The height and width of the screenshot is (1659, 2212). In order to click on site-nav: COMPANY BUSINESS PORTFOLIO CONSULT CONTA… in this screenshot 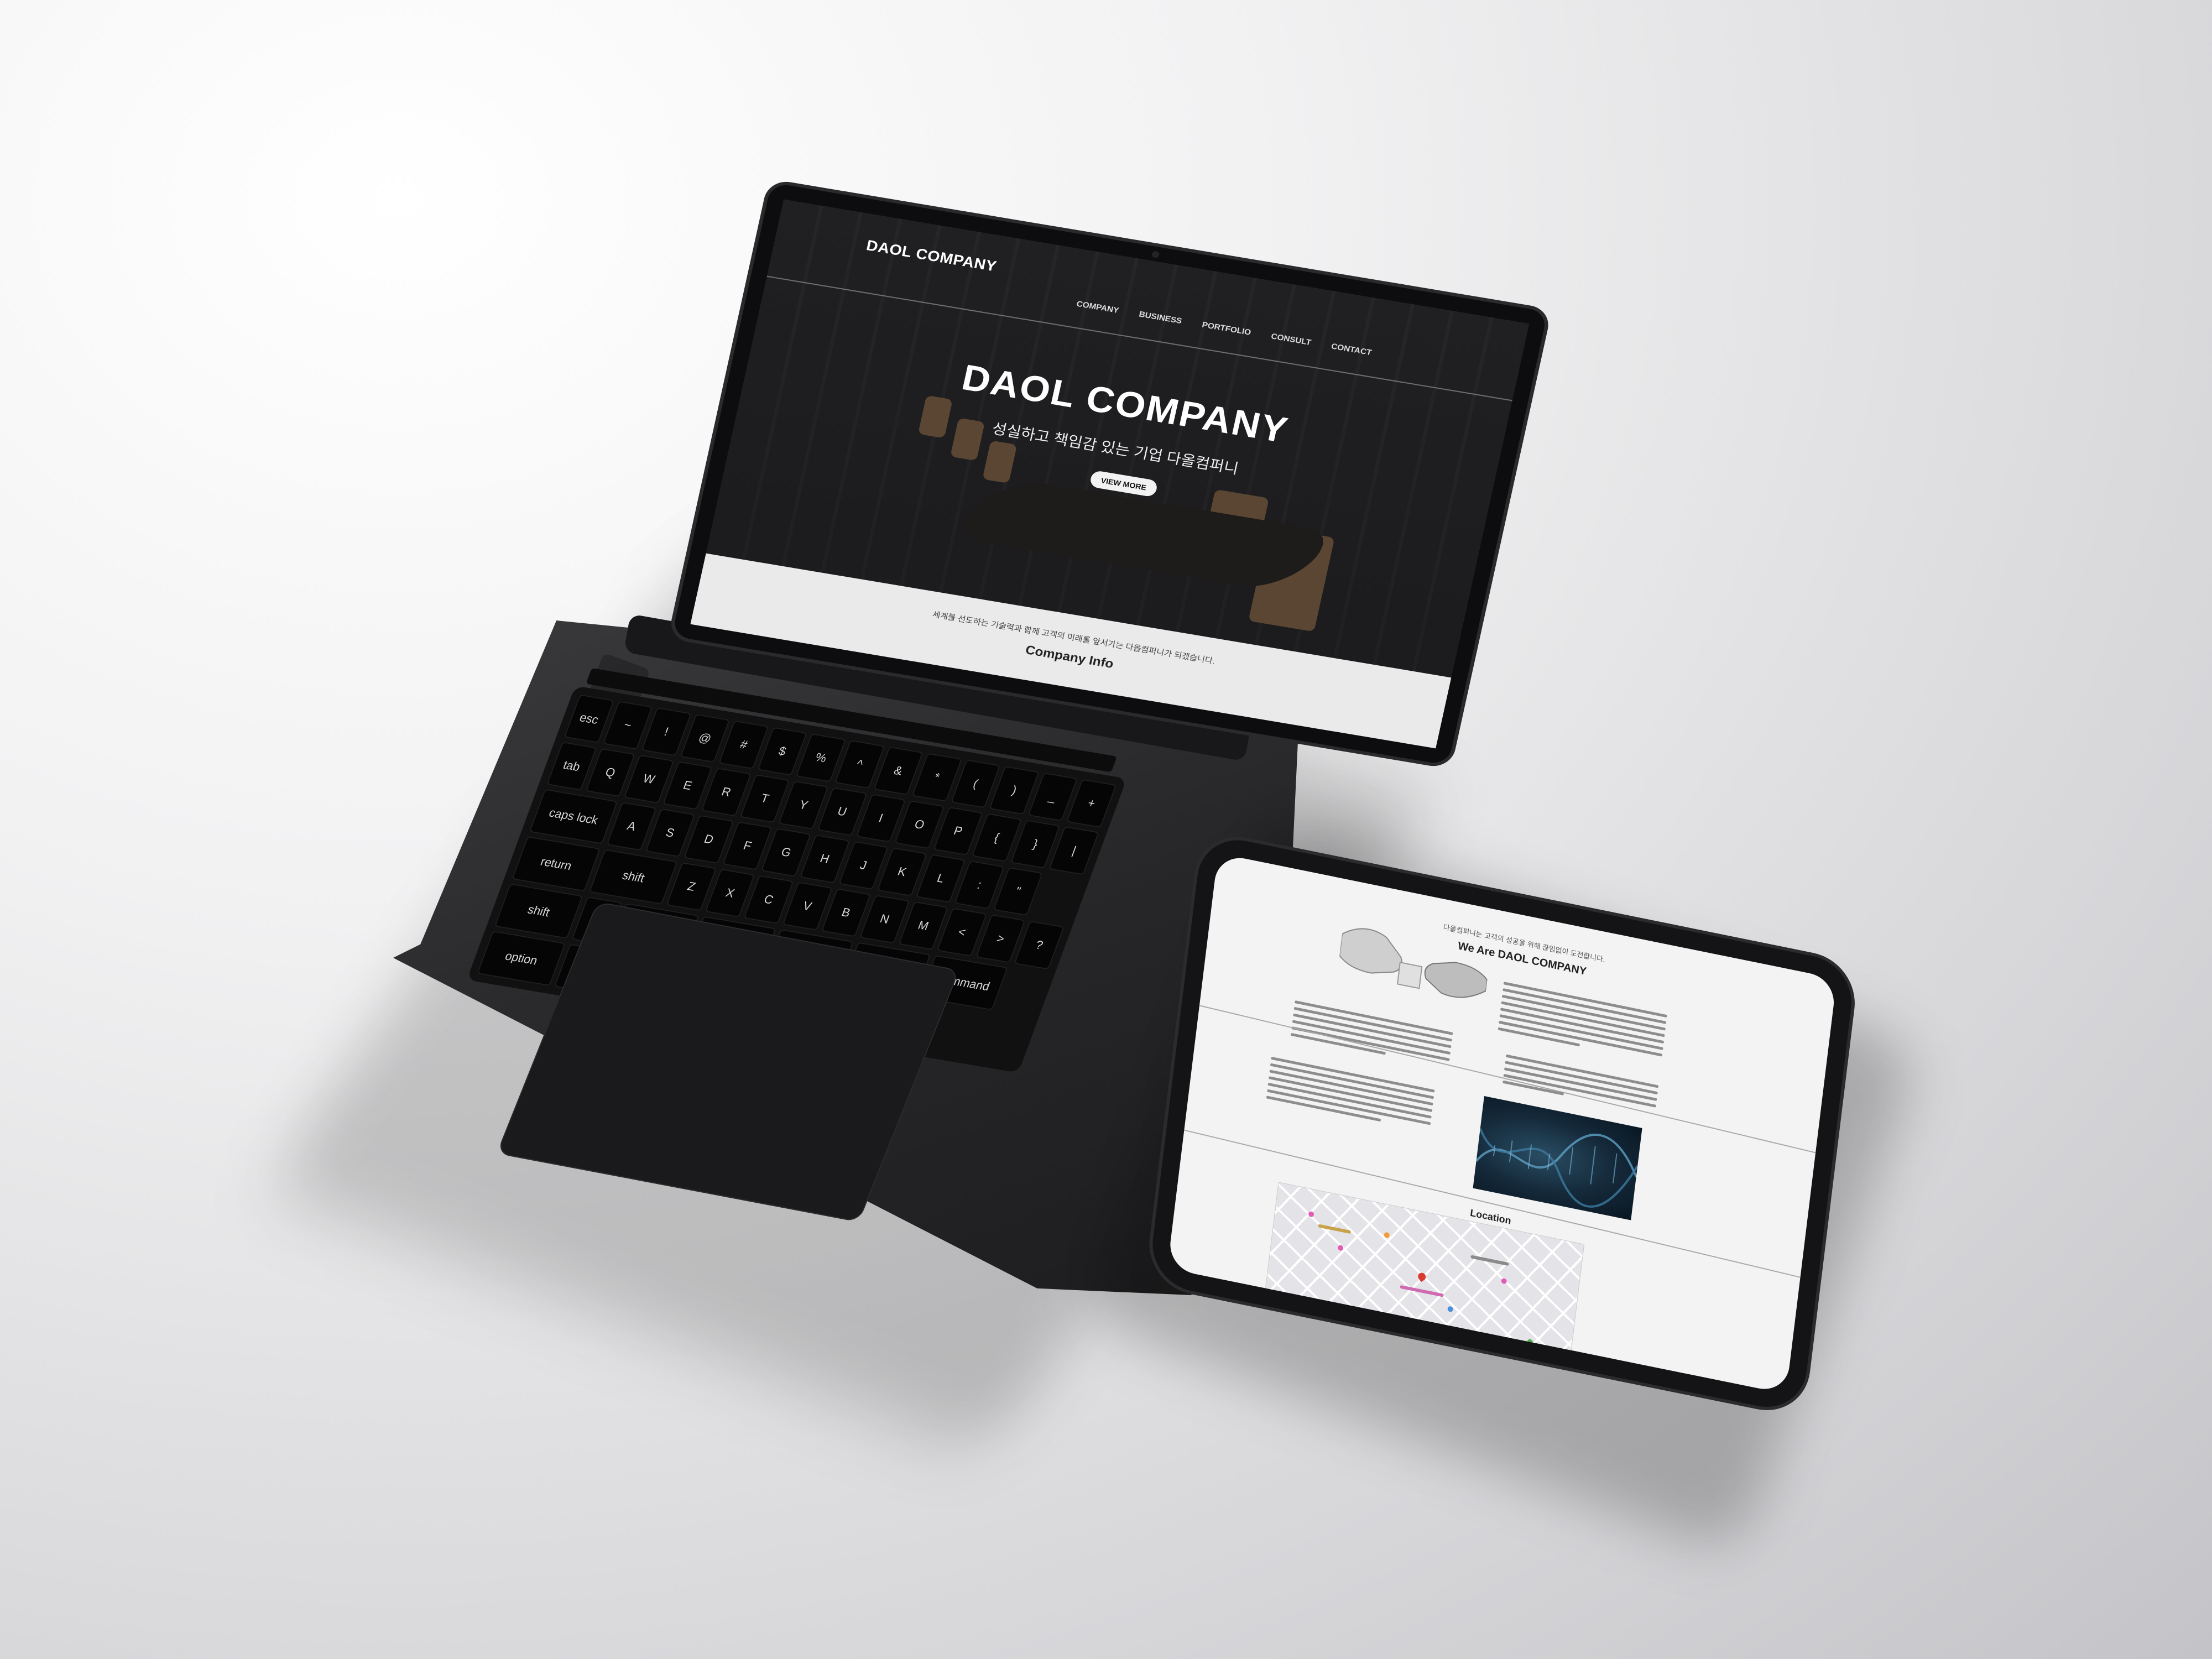, I will do `click(1224, 328)`.